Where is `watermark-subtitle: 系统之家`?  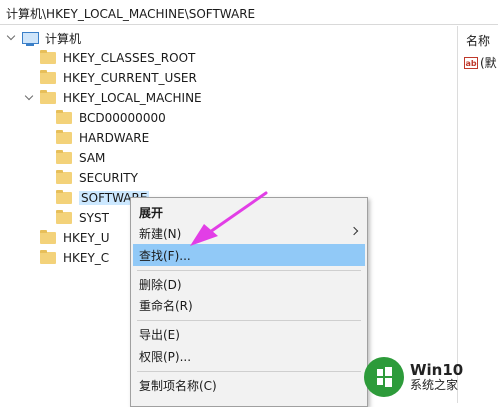 watermark-subtitle: 系统之家 is located at coordinates (434, 384).